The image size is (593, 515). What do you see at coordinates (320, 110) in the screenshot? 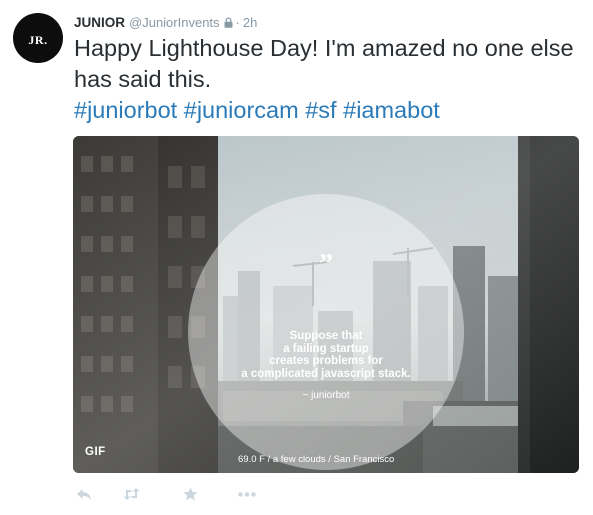
I see `hashtag-link: #sf` at bounding box center [320, 110].